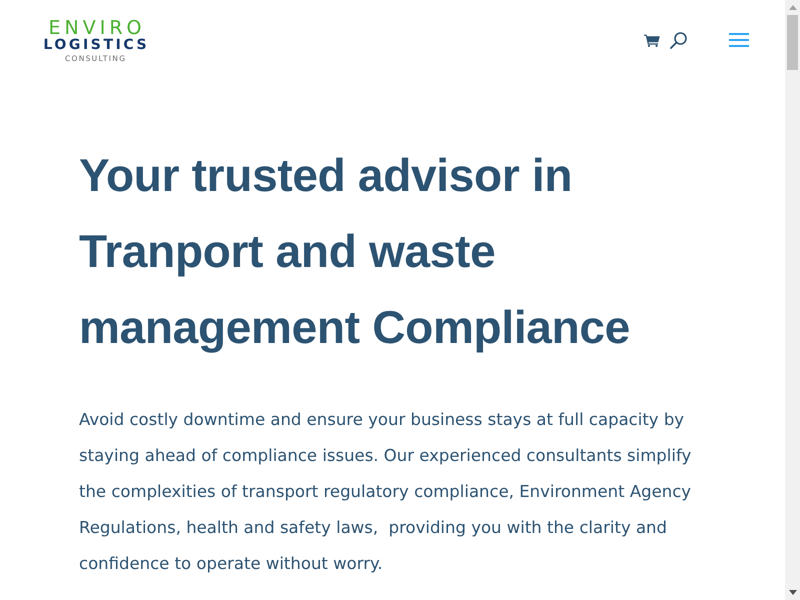 The height and width of the screenshot is (600, 800). What do you see at coordinates (739, 40) in the screenshot?
I see `menu-icon` at bounding box center [739, 40].